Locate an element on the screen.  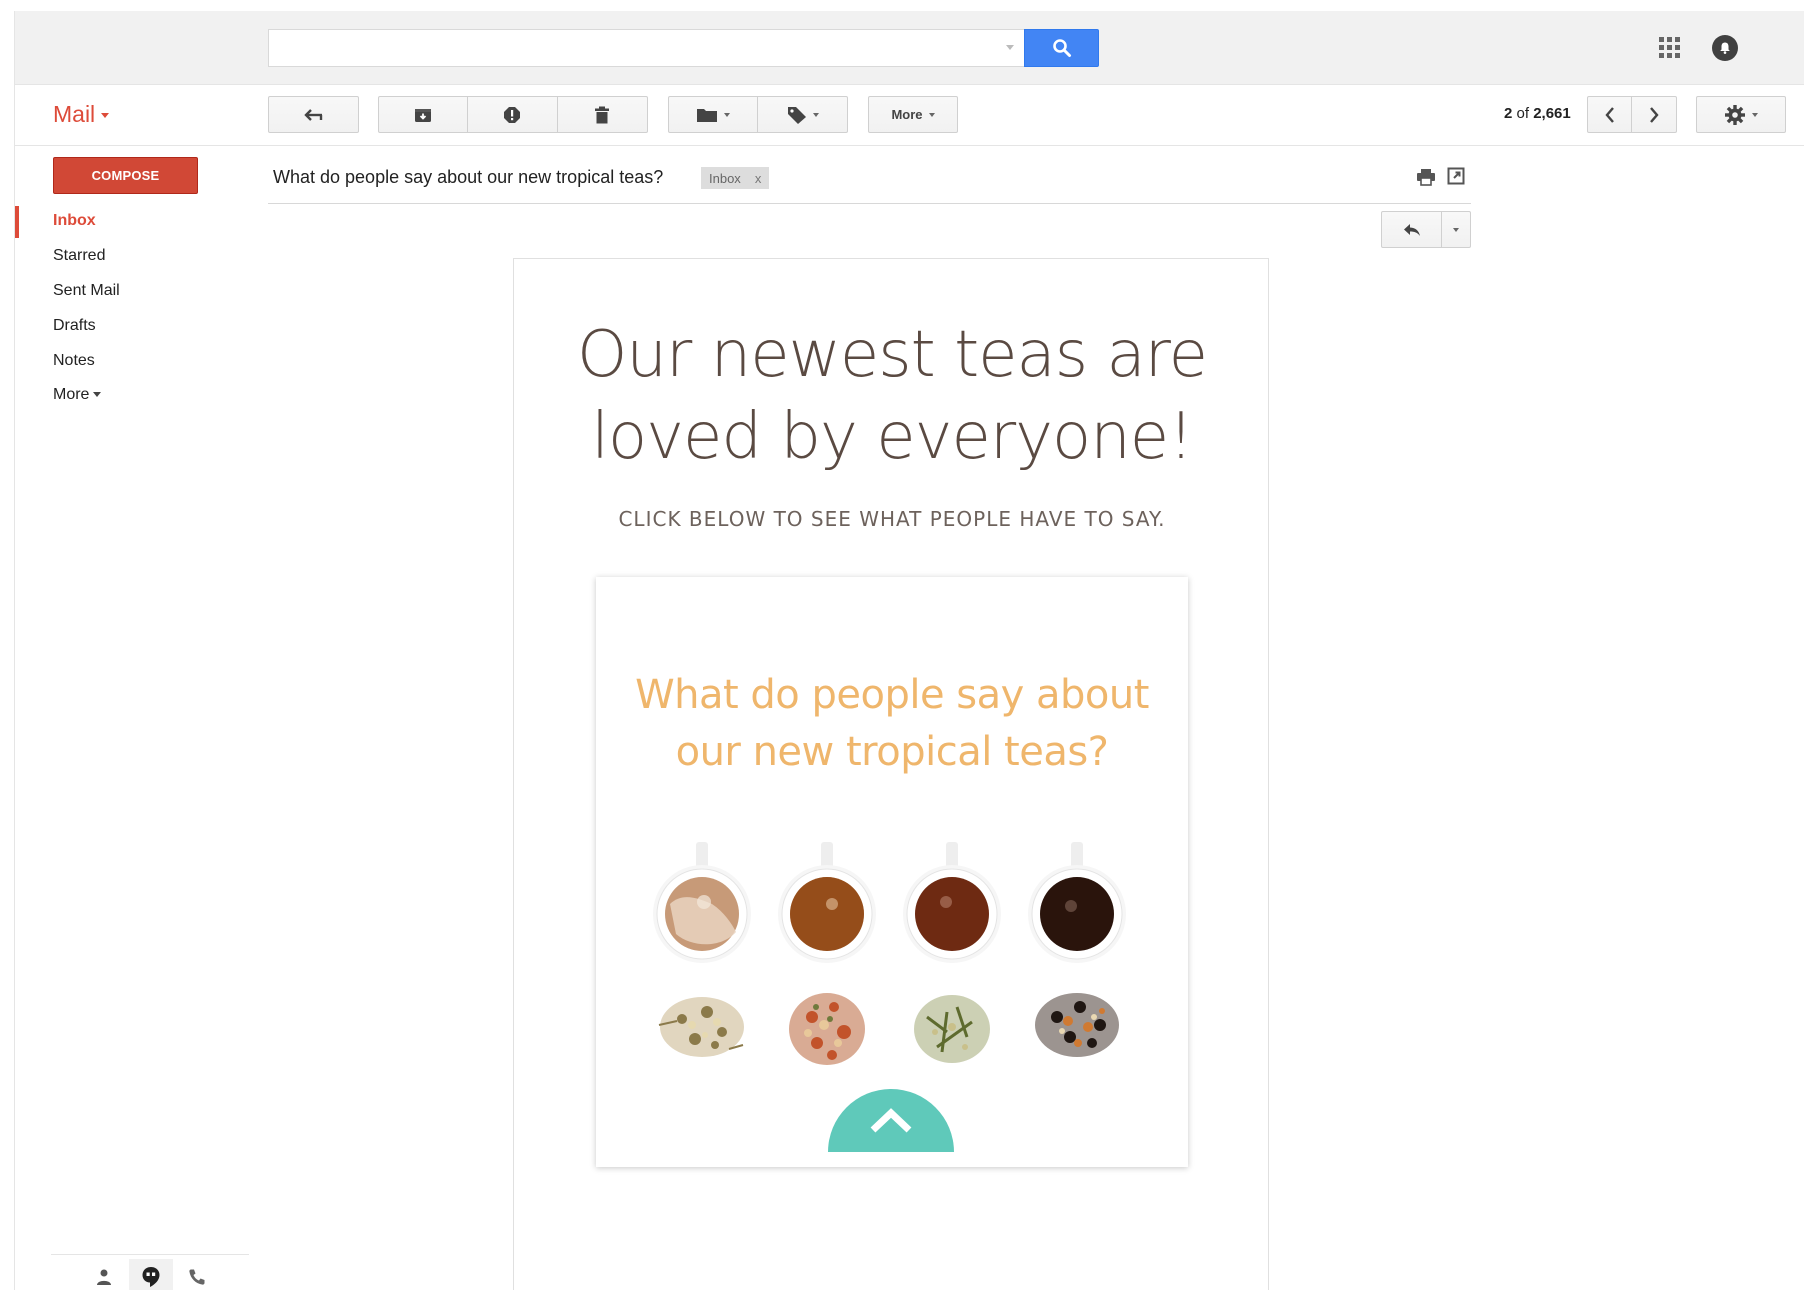
organize-group is located at coordinates (758, 114).